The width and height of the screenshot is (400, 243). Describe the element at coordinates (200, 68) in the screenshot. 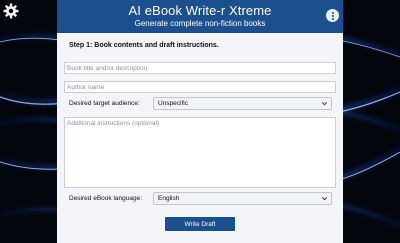

I see `book-title-input` at that location.